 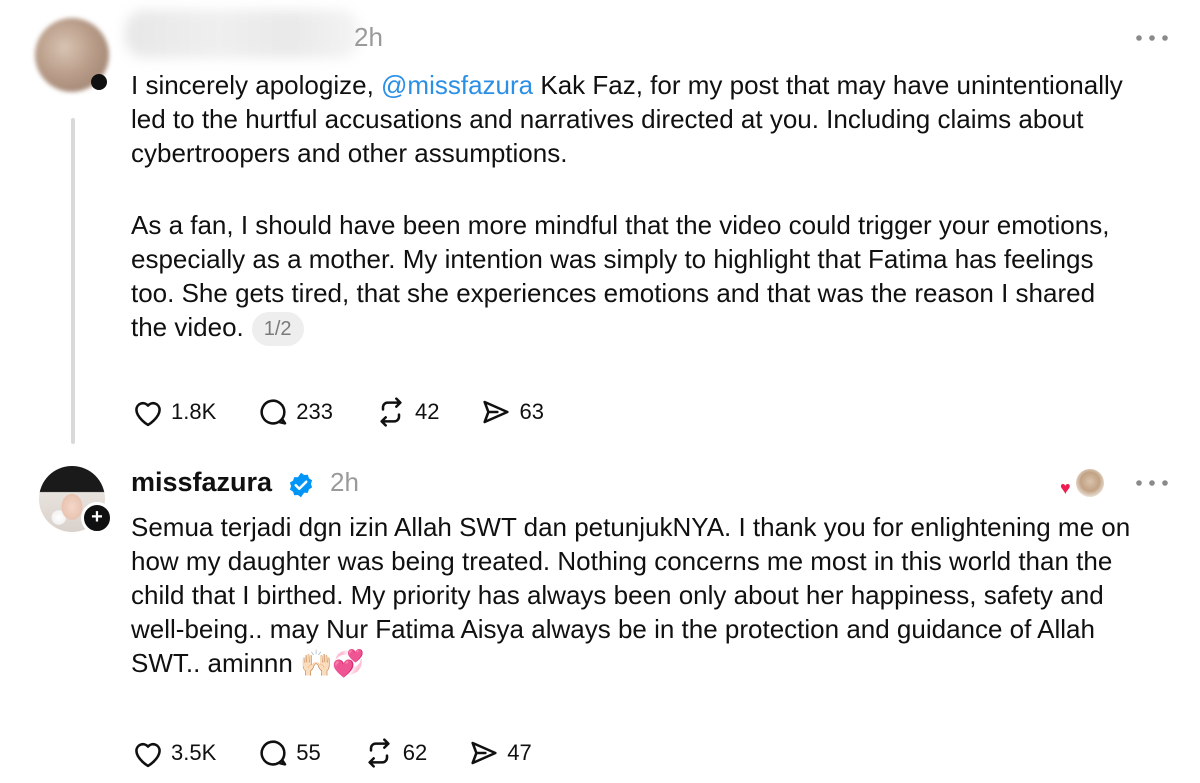 I want to click on verified-icon, so click(x=301, y=485).